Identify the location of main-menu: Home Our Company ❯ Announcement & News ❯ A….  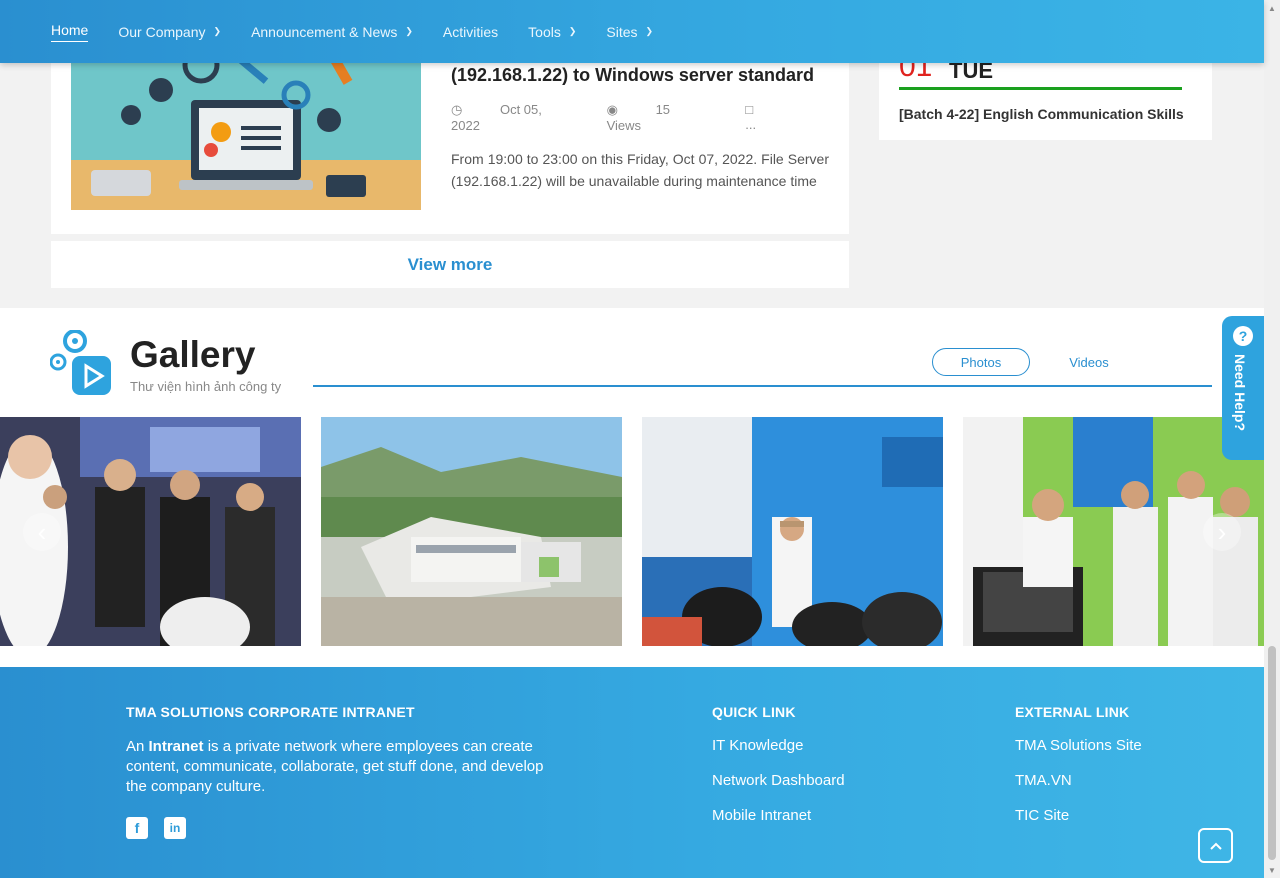
(367, 31).